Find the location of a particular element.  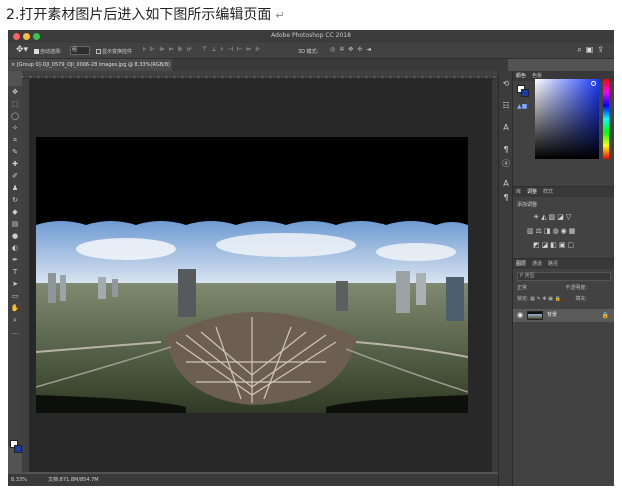

zoom-tool-icon: ⌕ is located at coordinates (15, 320).